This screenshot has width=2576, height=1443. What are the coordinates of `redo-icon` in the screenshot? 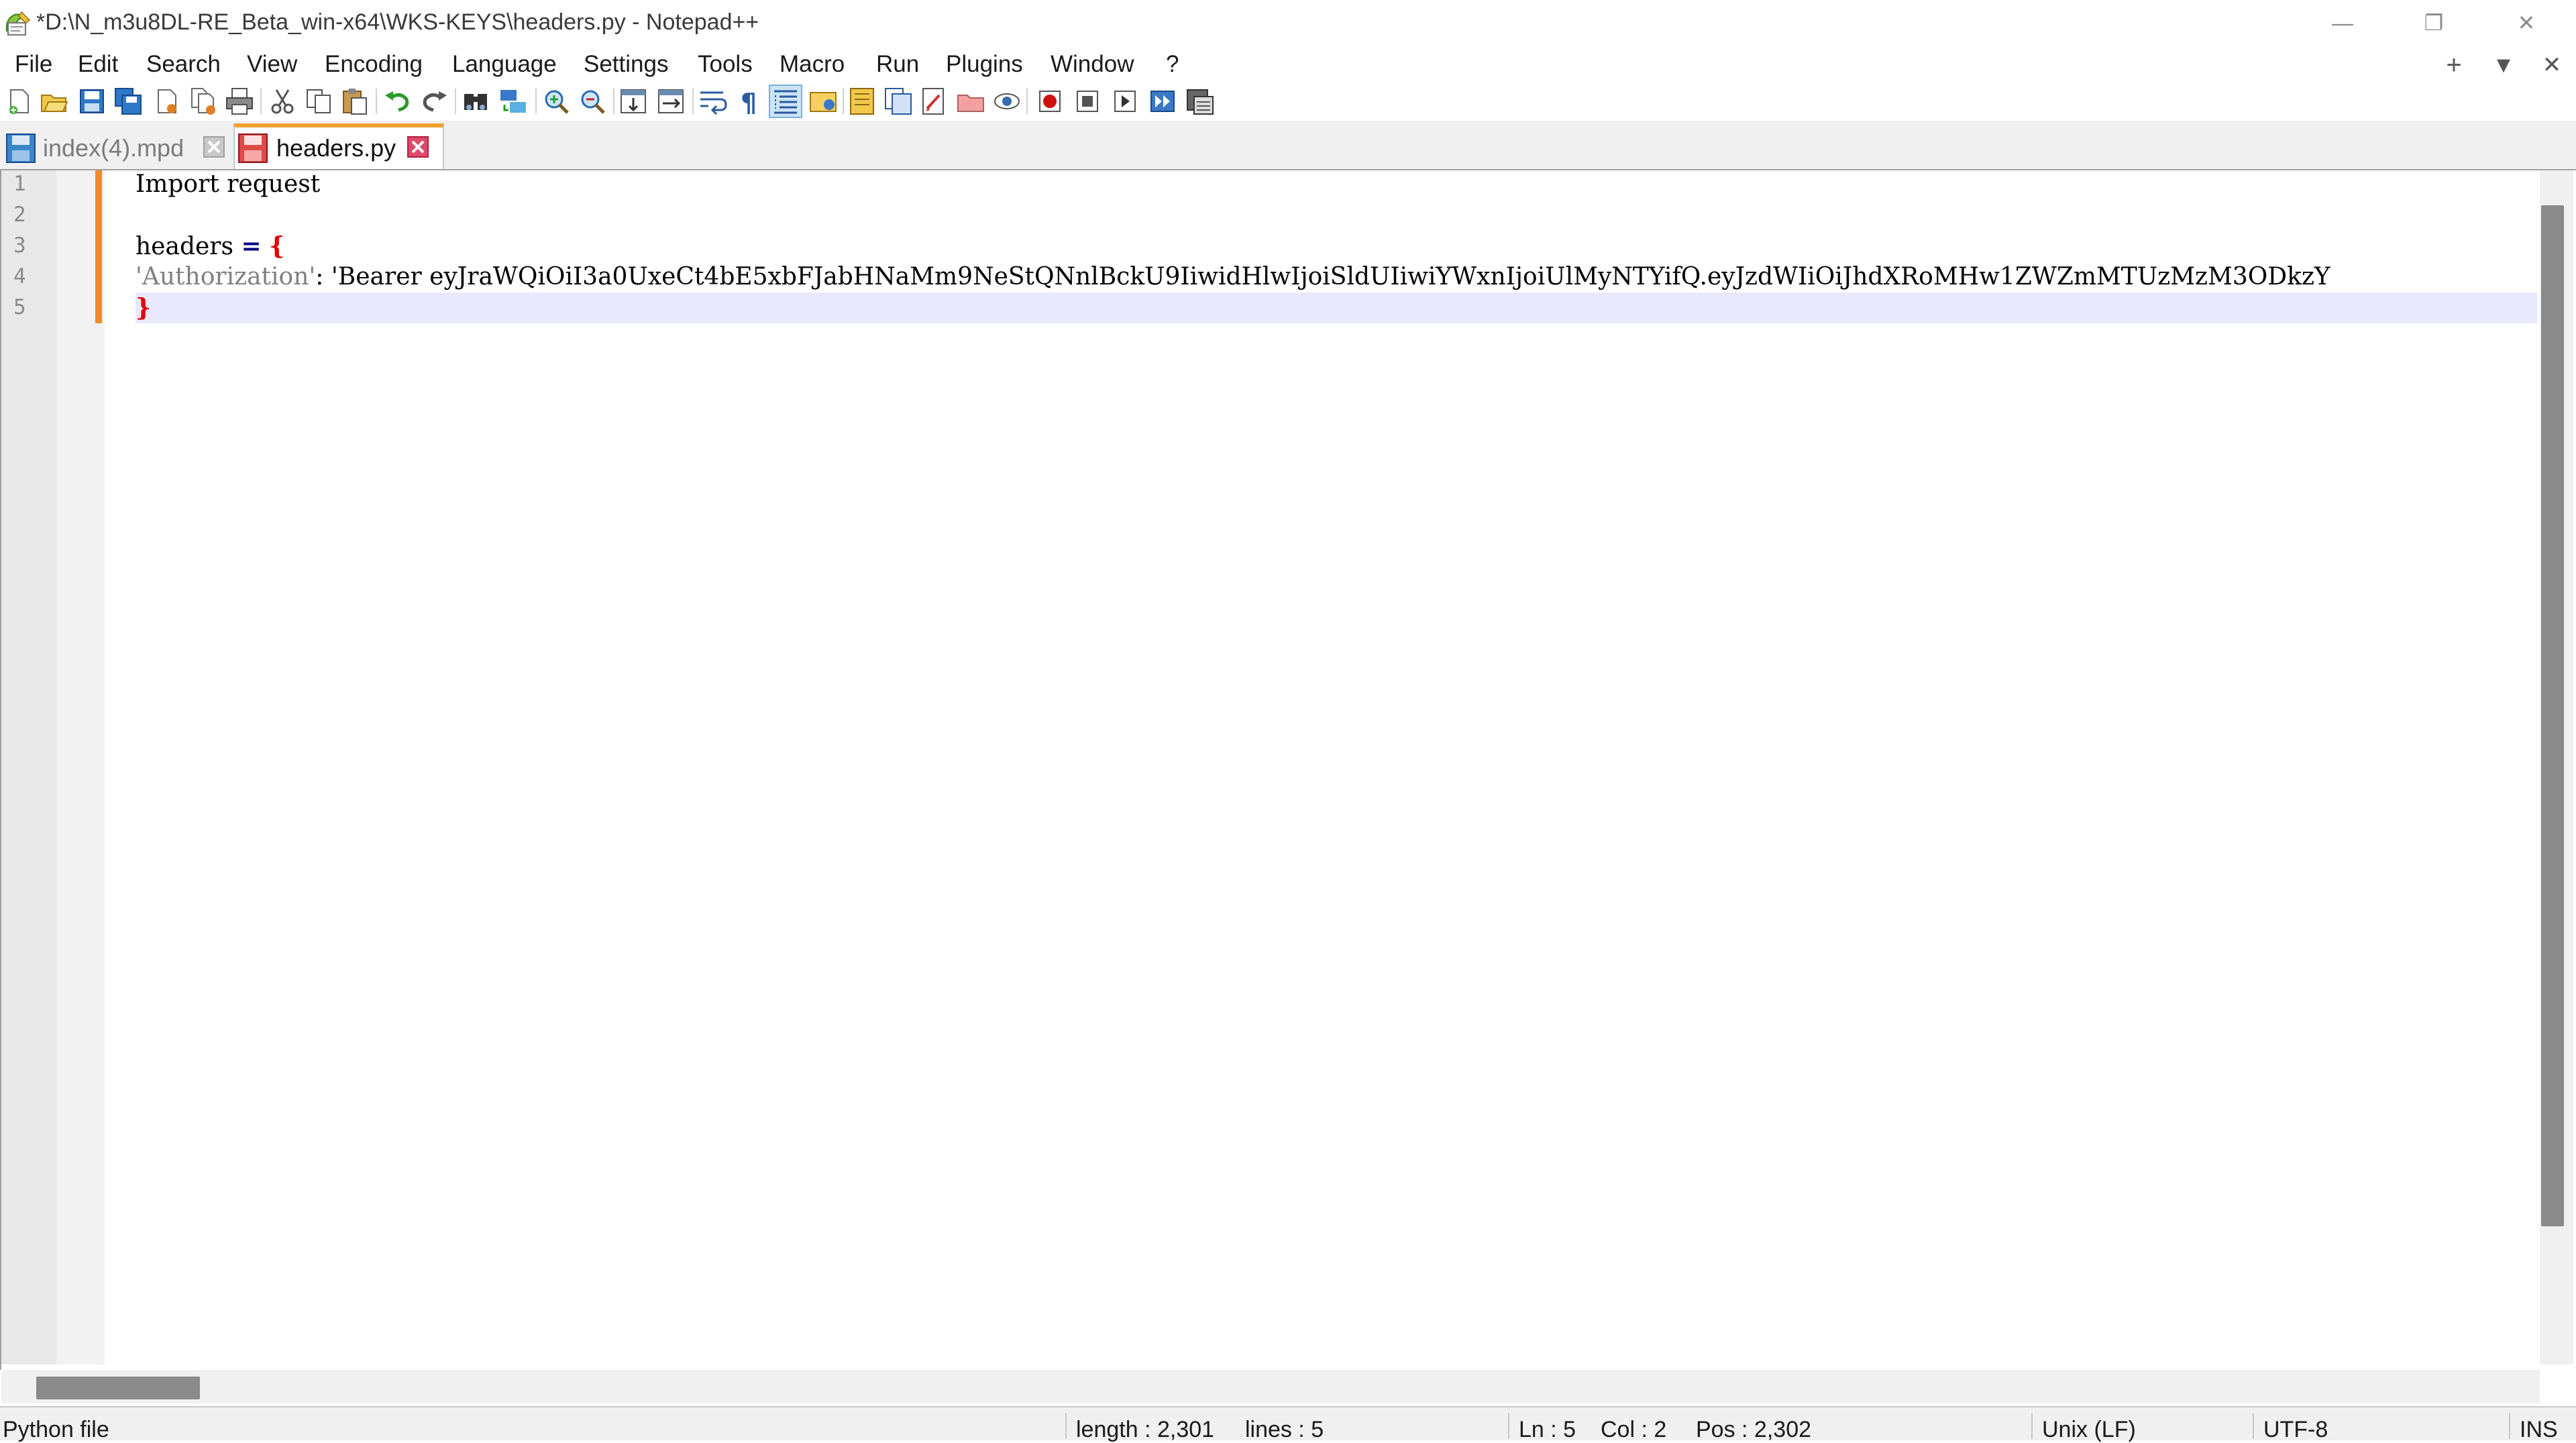 It's located at (434, 102).